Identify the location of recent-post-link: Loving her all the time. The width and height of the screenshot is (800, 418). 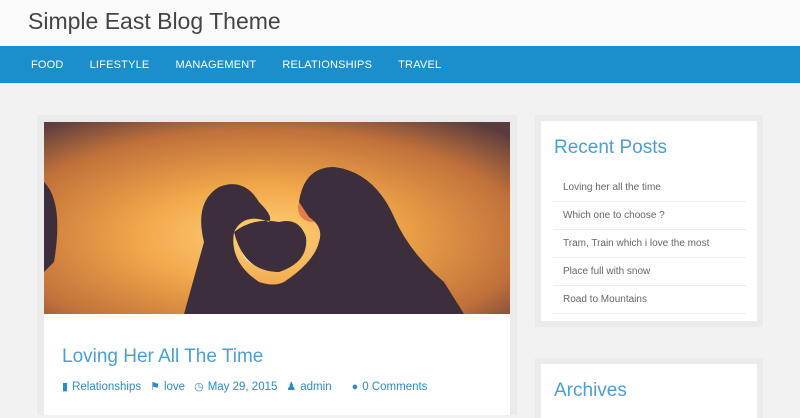
(649, 188).